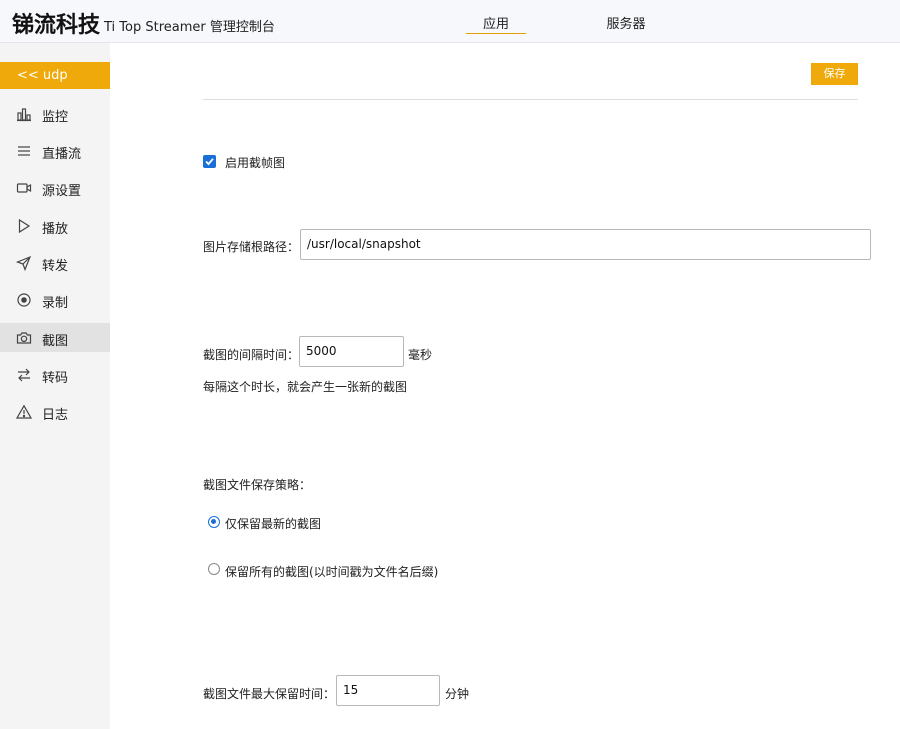 This screenshot has height=729, width=900. I want to click on sidebar-item-label: 监控, so click(55, 117).